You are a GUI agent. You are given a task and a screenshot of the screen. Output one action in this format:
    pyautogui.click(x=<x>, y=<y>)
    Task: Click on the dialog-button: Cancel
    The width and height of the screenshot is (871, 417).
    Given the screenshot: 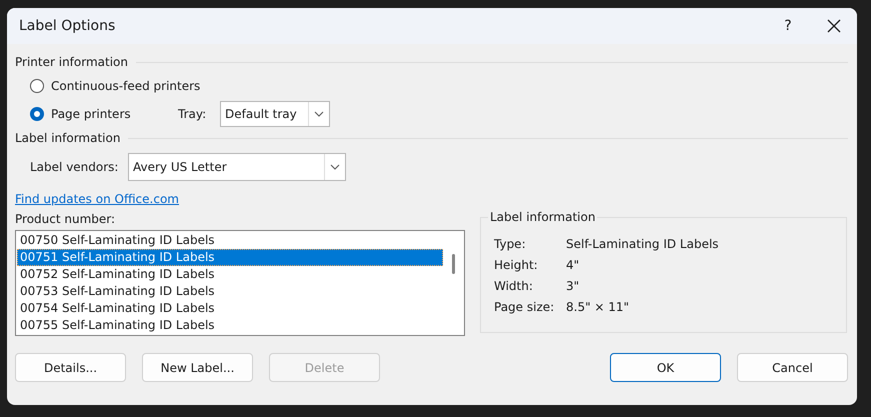 What is the action you would take?
    pyautogui.click(x=792, y=367)
    